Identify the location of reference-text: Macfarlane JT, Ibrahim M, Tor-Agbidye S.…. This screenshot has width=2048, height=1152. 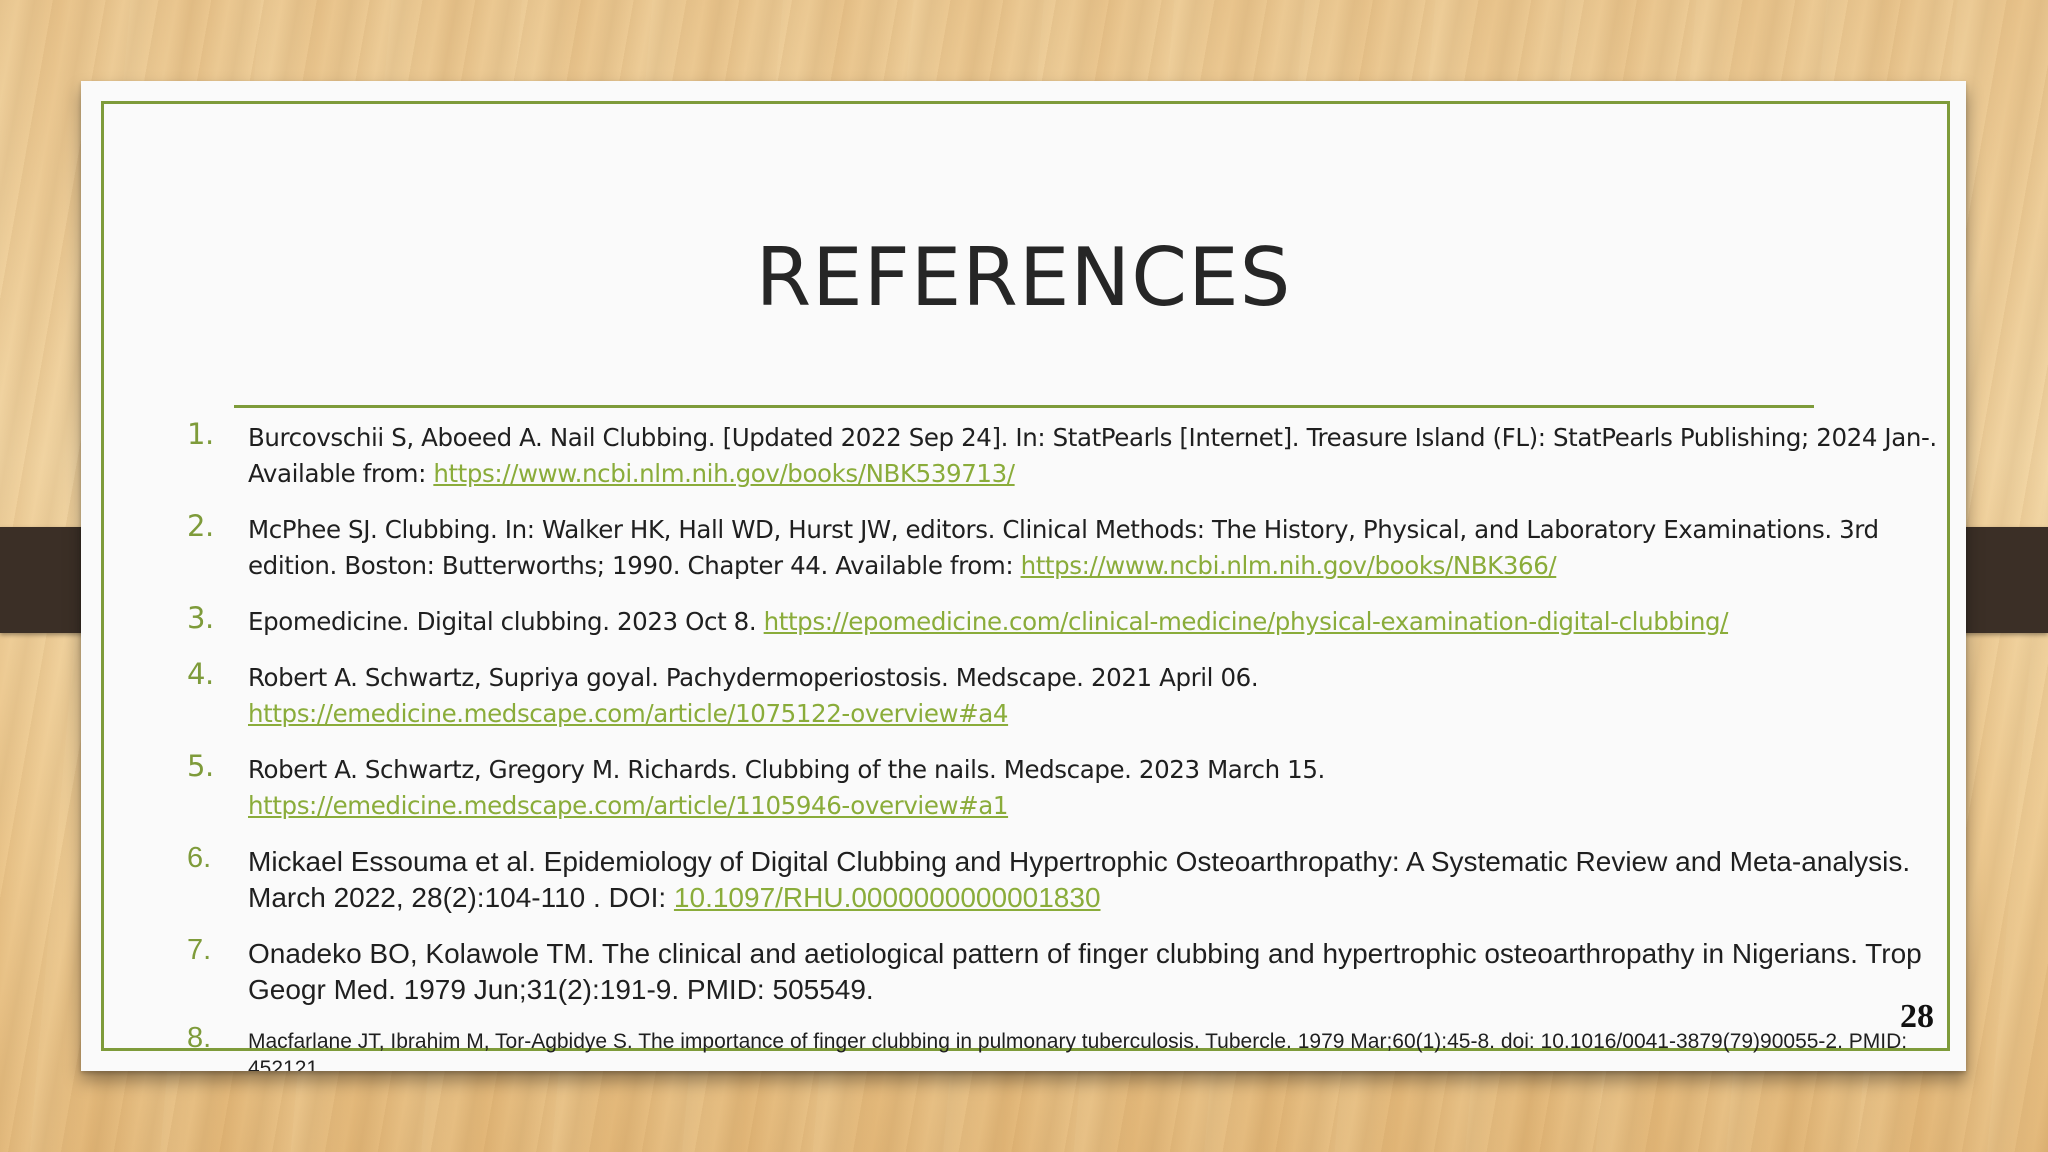
(1078, 1050).